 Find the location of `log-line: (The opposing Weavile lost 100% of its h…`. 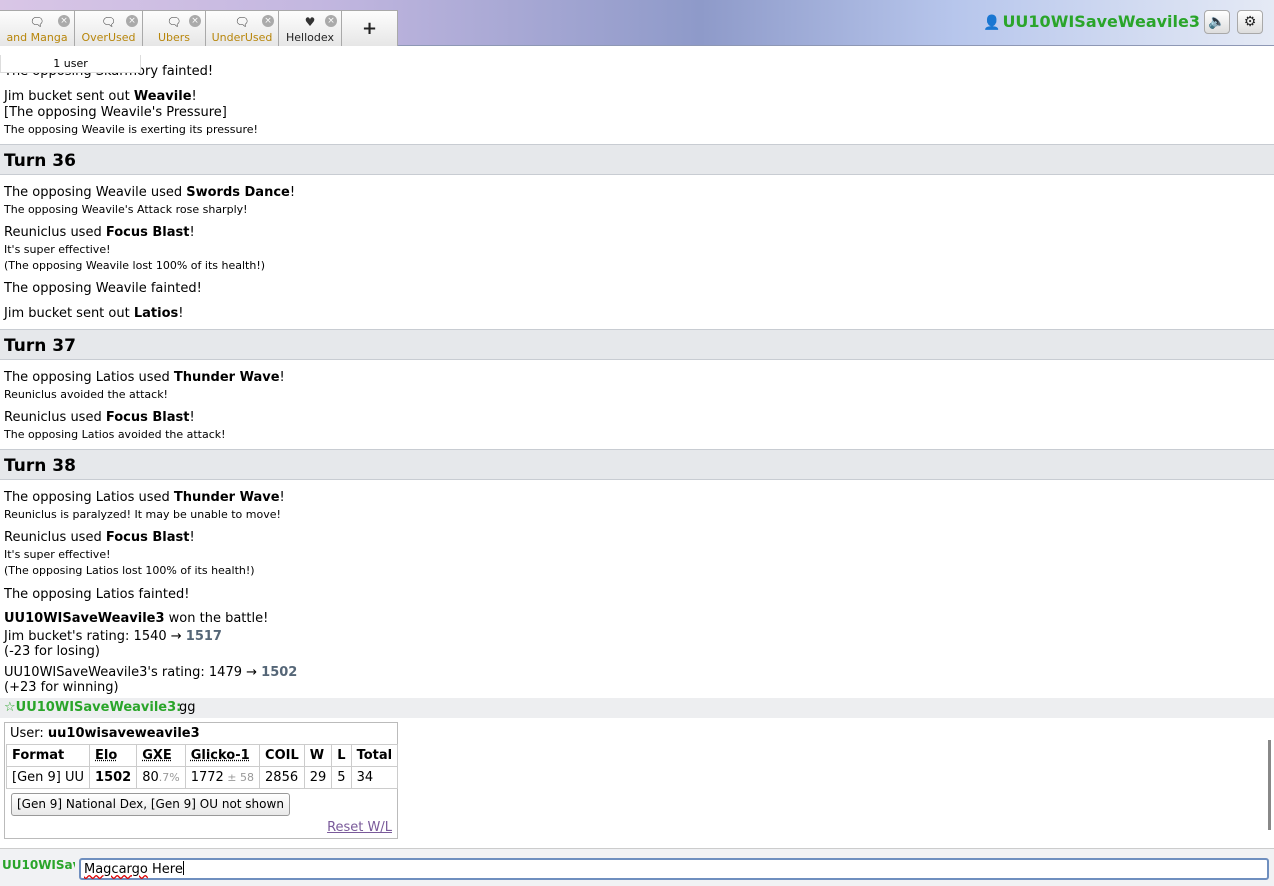

log-line: (The opposing Weavile lost 100% of its h… is located at coordinates (135, 265).